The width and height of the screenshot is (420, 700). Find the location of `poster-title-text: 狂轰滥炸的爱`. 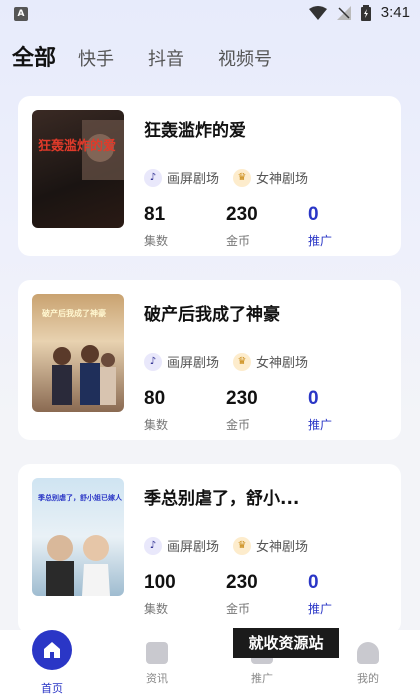

poster-title-text: 狂轰滥炸的爱 is located at coordinates (77, 146).